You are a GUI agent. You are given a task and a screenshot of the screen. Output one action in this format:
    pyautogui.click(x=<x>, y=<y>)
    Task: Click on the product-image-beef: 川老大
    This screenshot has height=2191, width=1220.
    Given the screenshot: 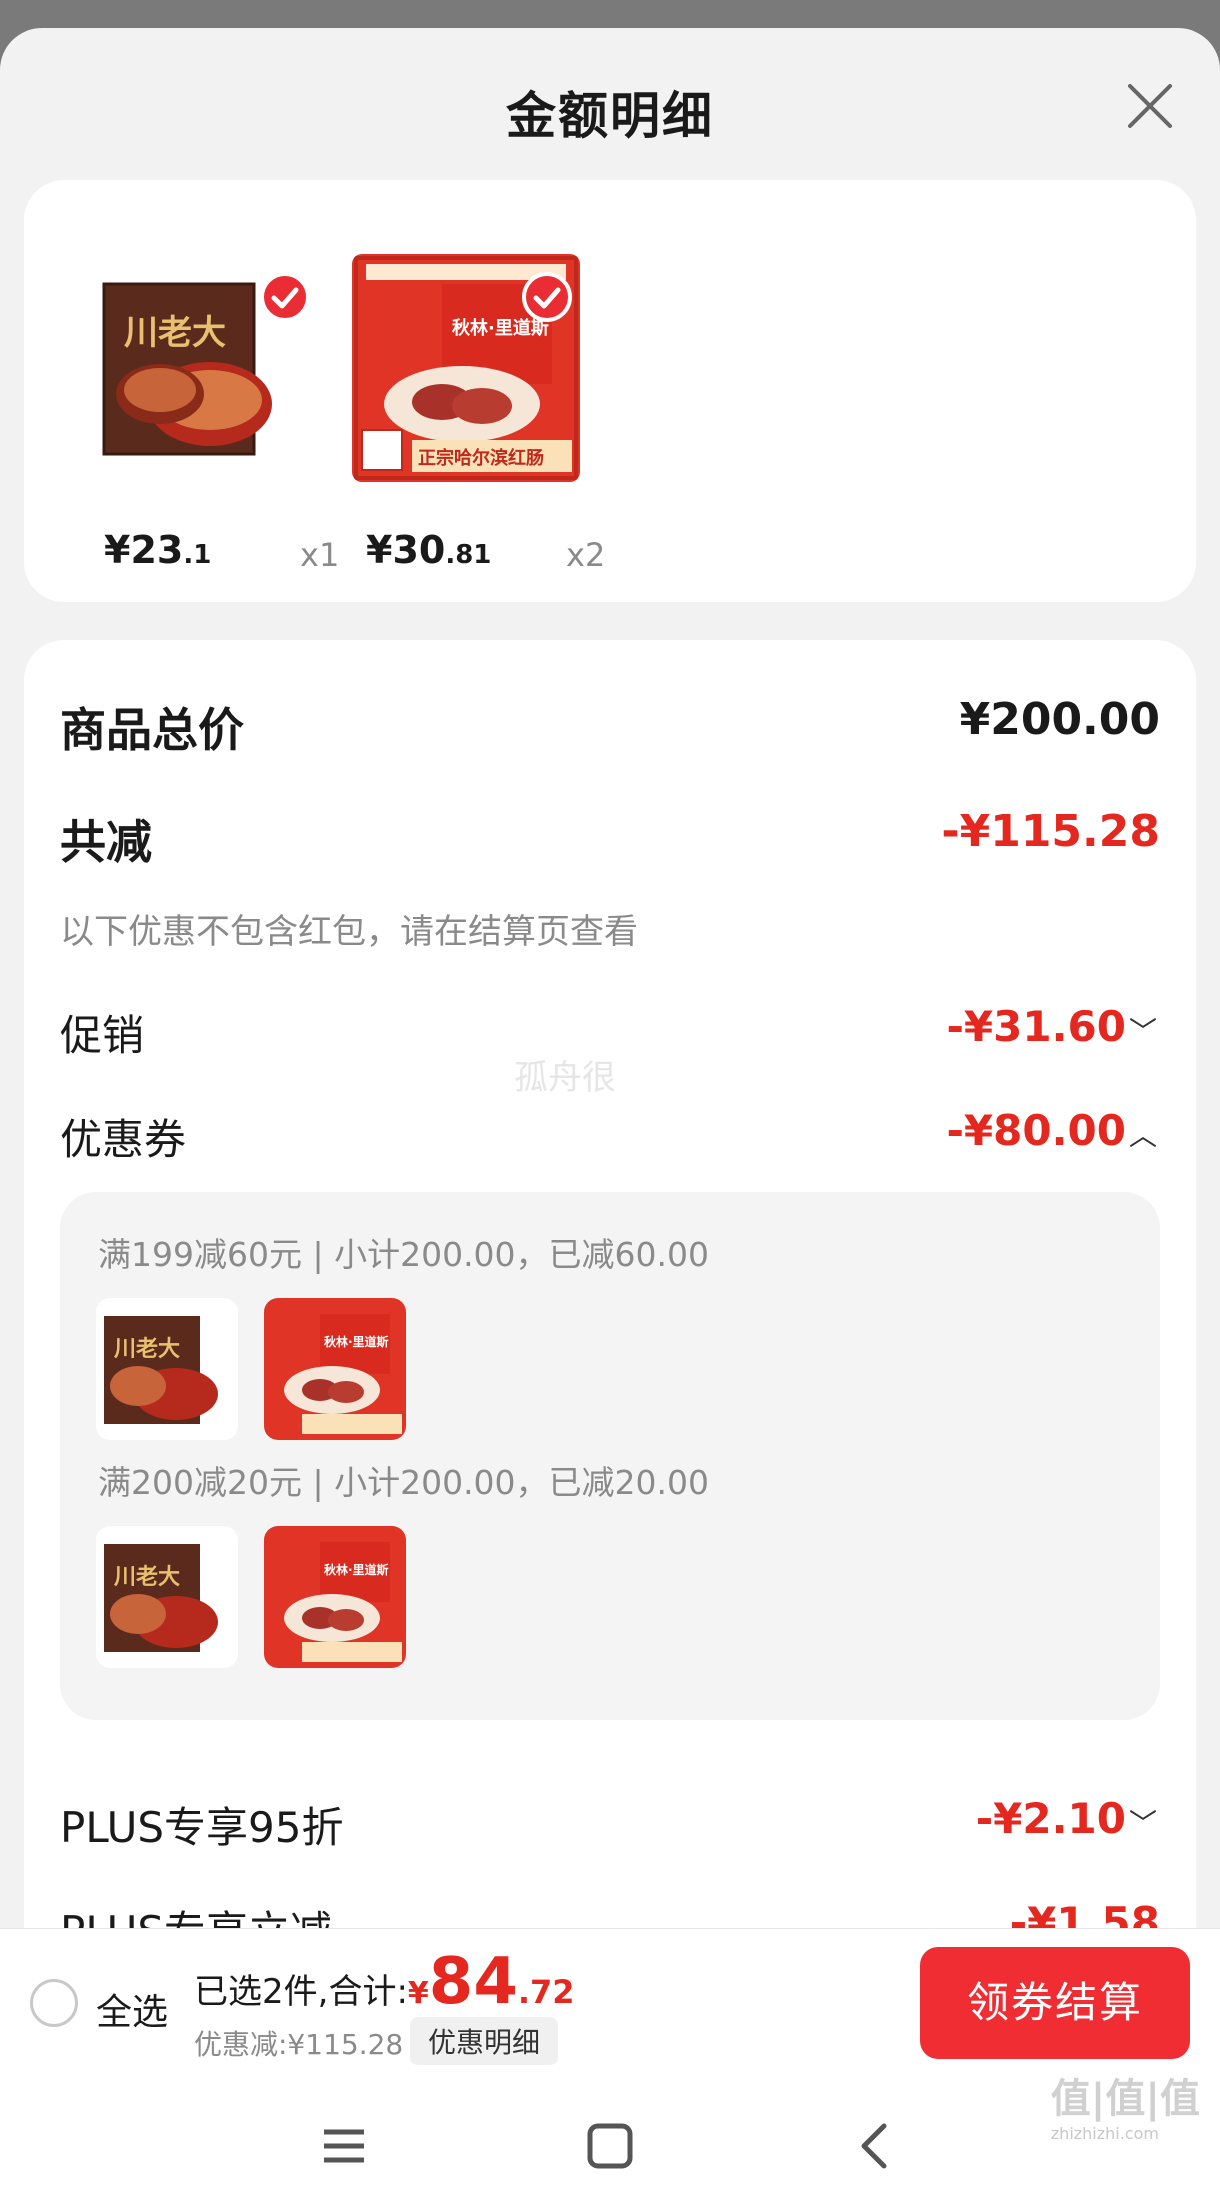 What is the action you would take?
    pyautogui.click(x=204, y=368)
    